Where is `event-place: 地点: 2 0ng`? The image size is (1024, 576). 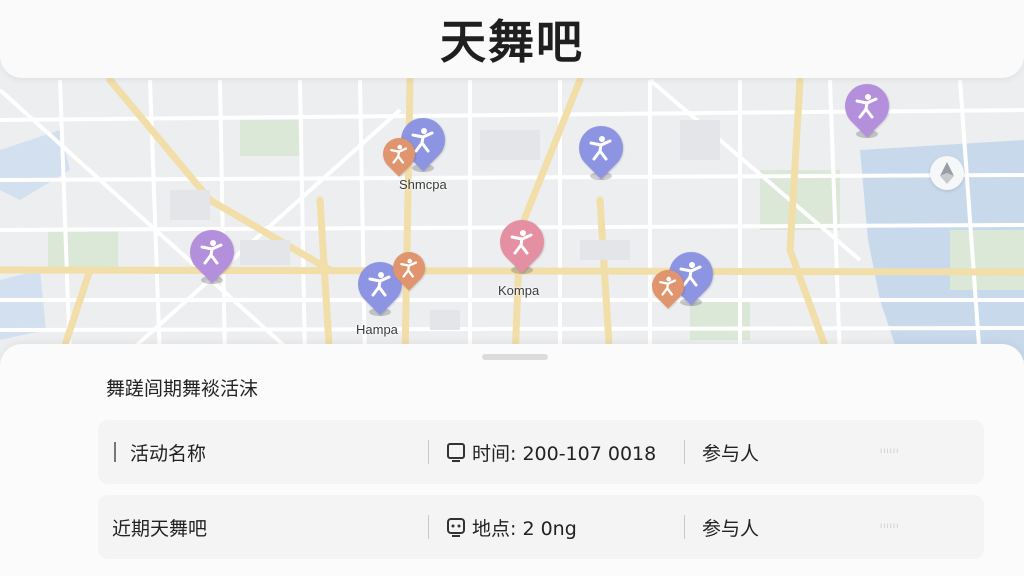 event-place: 地点: 2 0ng is located at coordinates (511, 527).